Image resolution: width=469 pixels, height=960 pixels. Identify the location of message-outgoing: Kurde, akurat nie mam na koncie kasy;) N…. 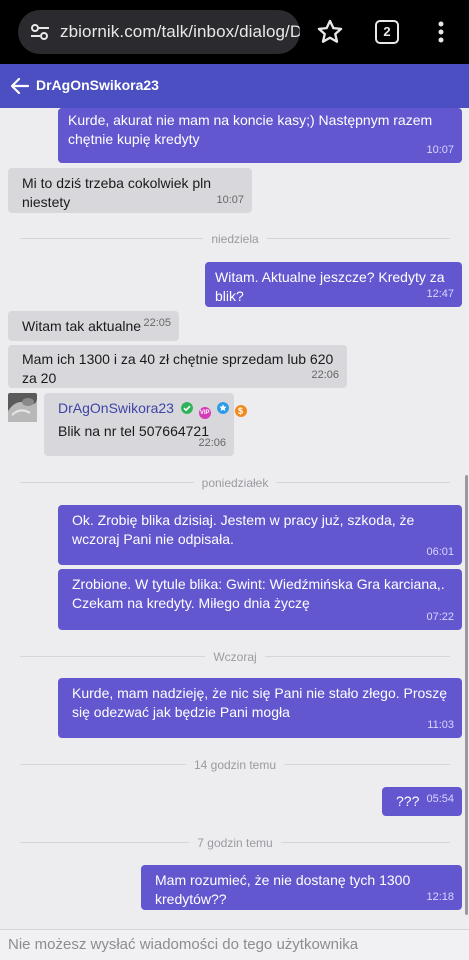
(260, 135).